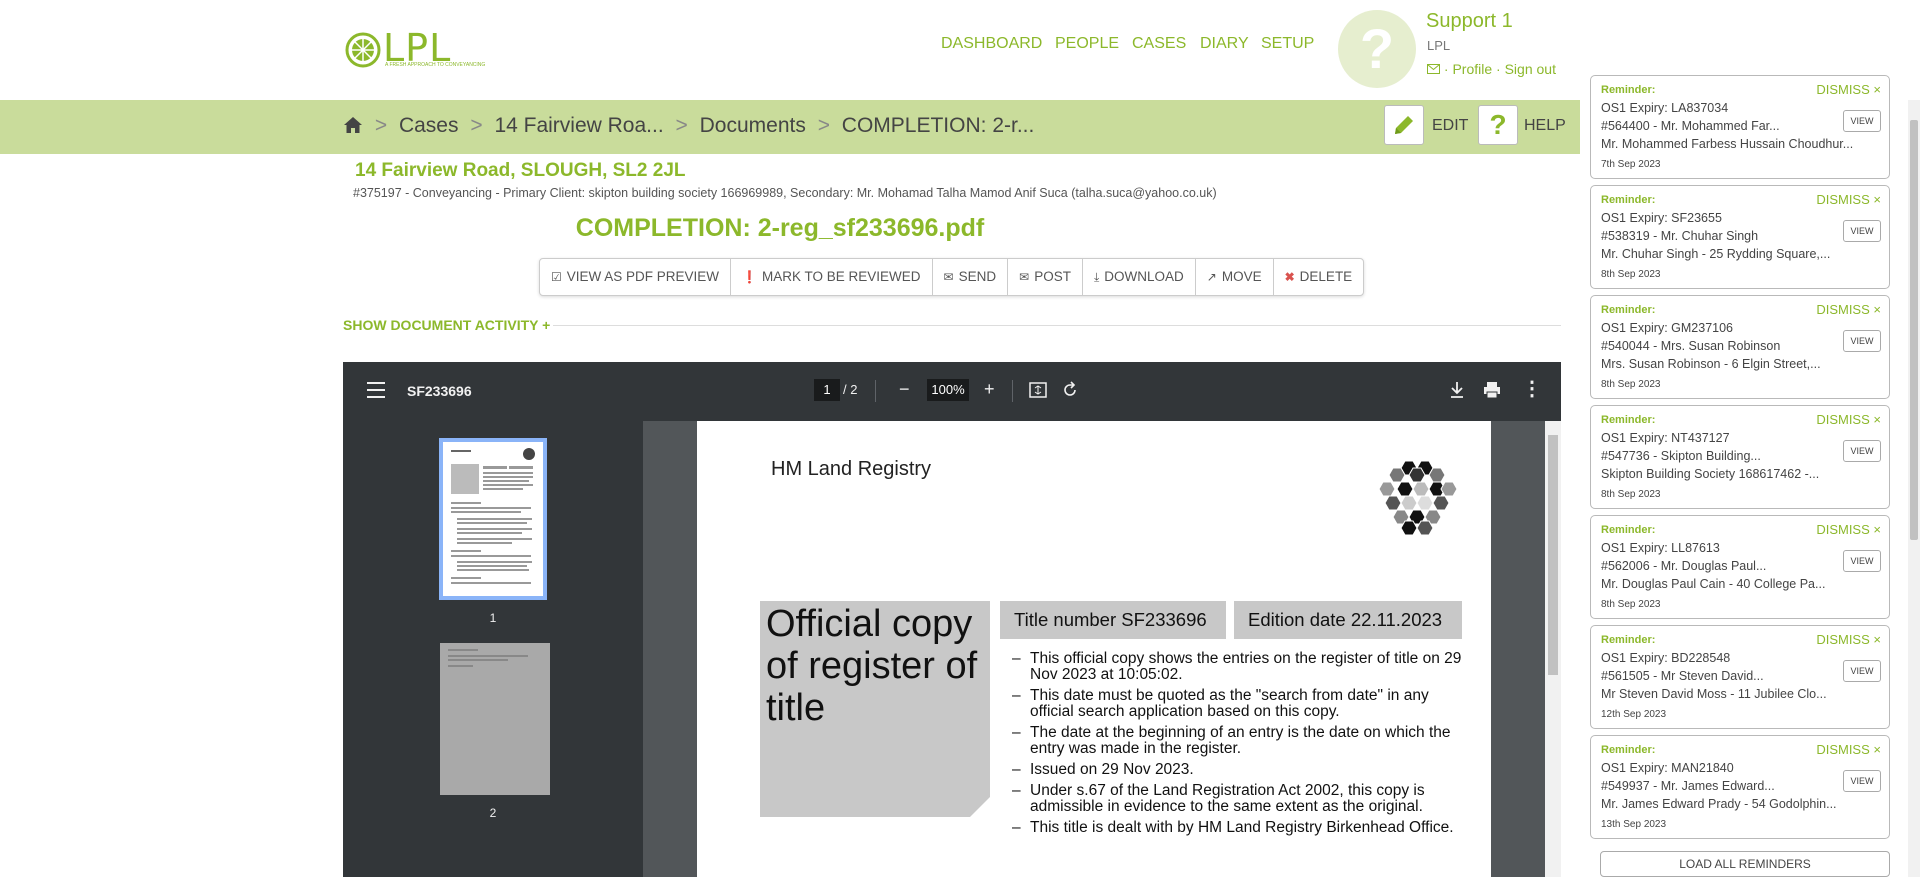 This screenshot has height=877, width=1920. I want to click on nav-cases: CASES, so click(1159, 44).